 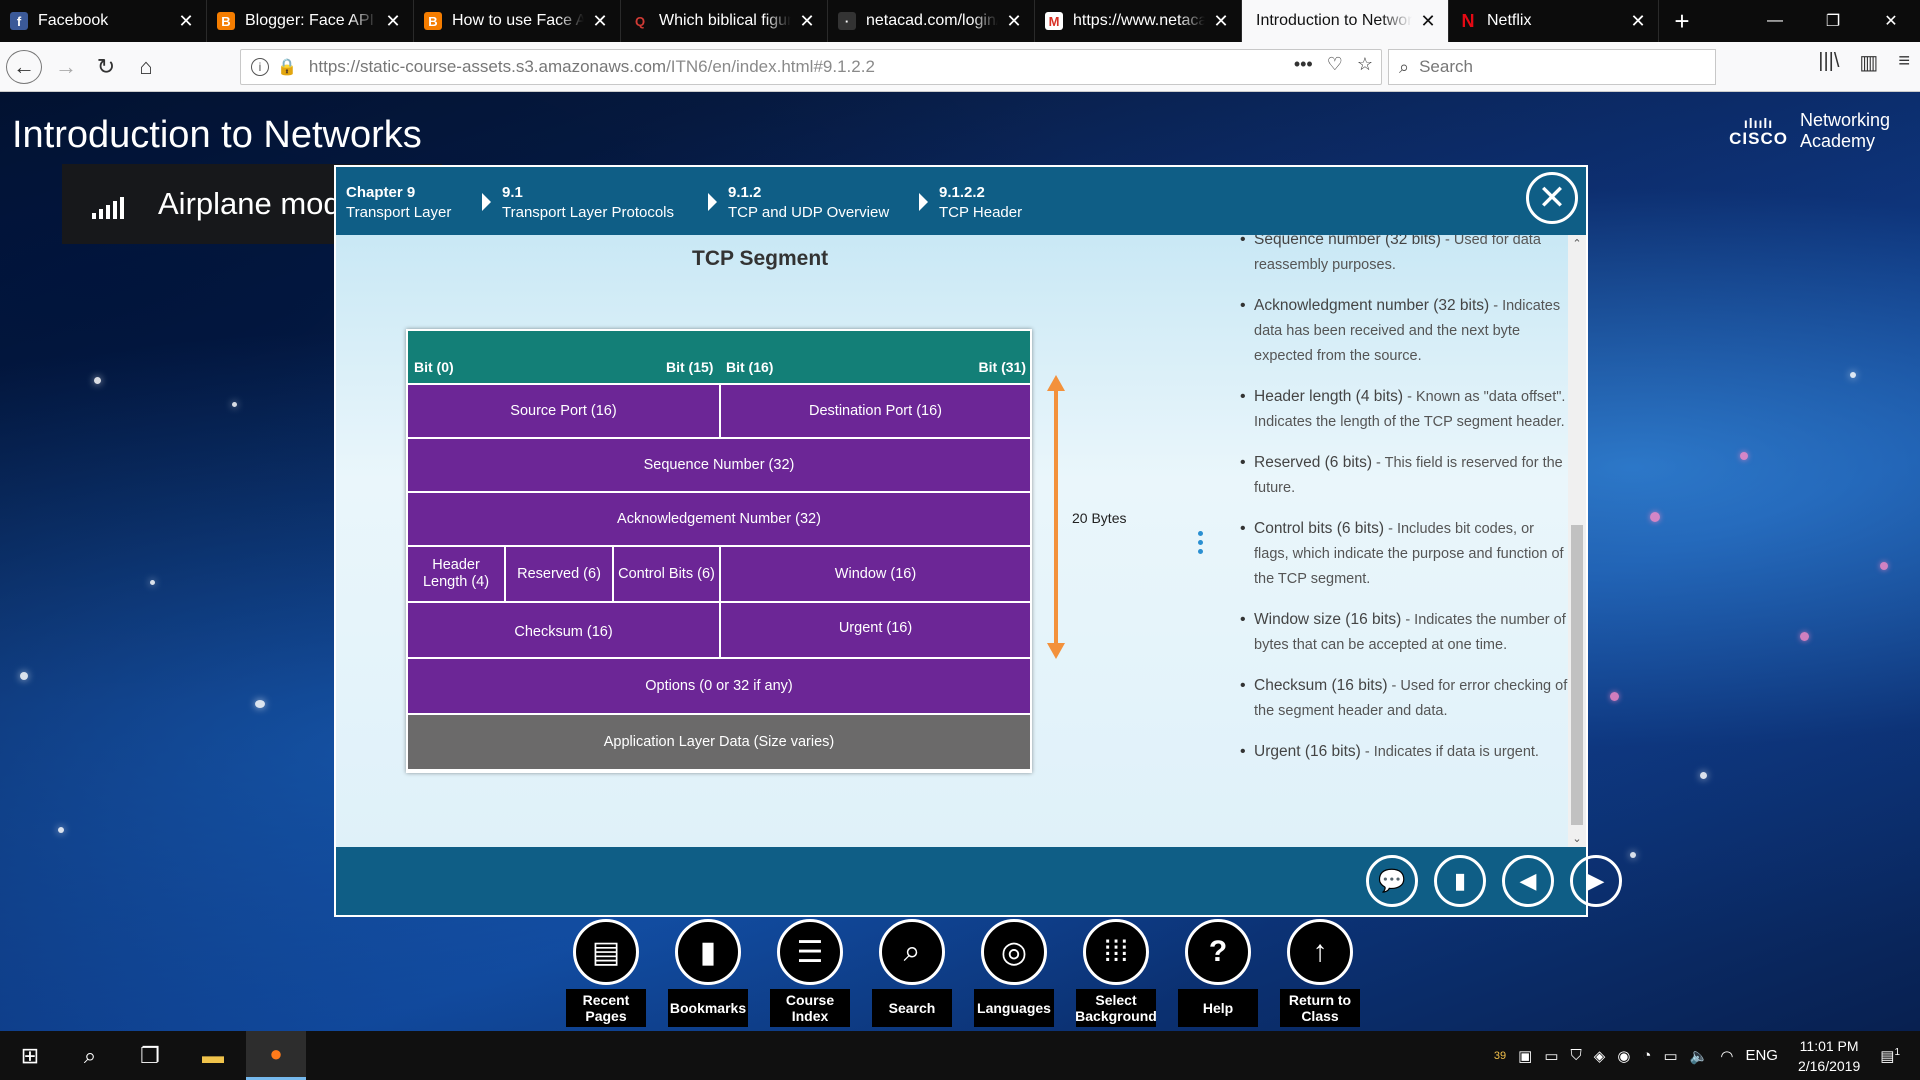 I want to click on tab-netflix: N Netflix ✕, so click(x=1554, y=21).